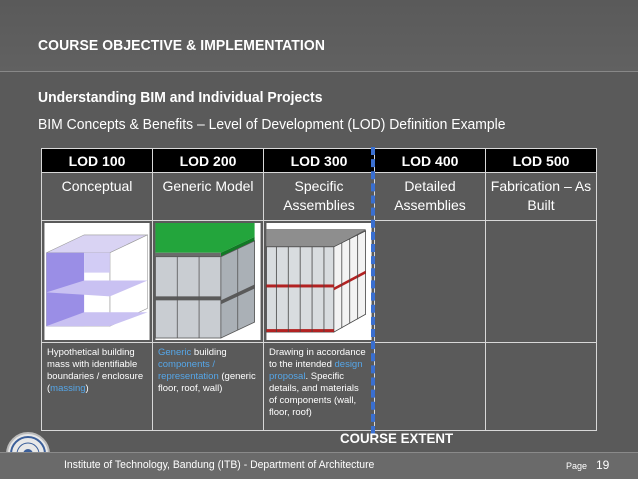  I want to click on desc-lod400: Detailed Assemblies, so click(430, 196).